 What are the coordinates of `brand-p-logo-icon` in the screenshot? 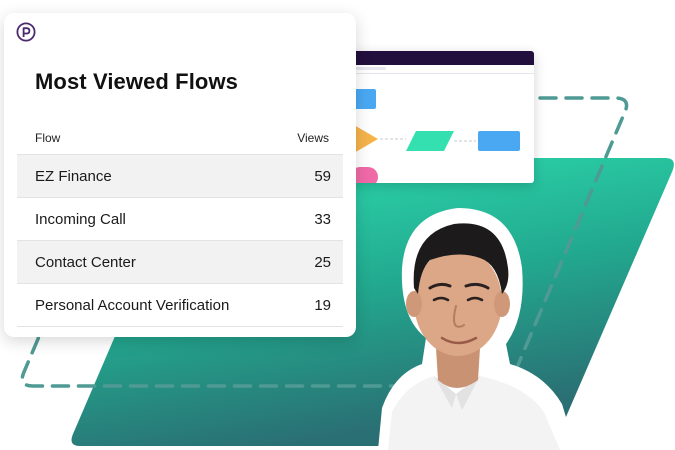 It's located at (26, 32).